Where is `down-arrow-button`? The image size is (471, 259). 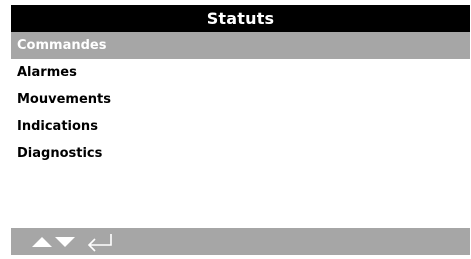
down-arrow-button is located at coordinates (65, 241).